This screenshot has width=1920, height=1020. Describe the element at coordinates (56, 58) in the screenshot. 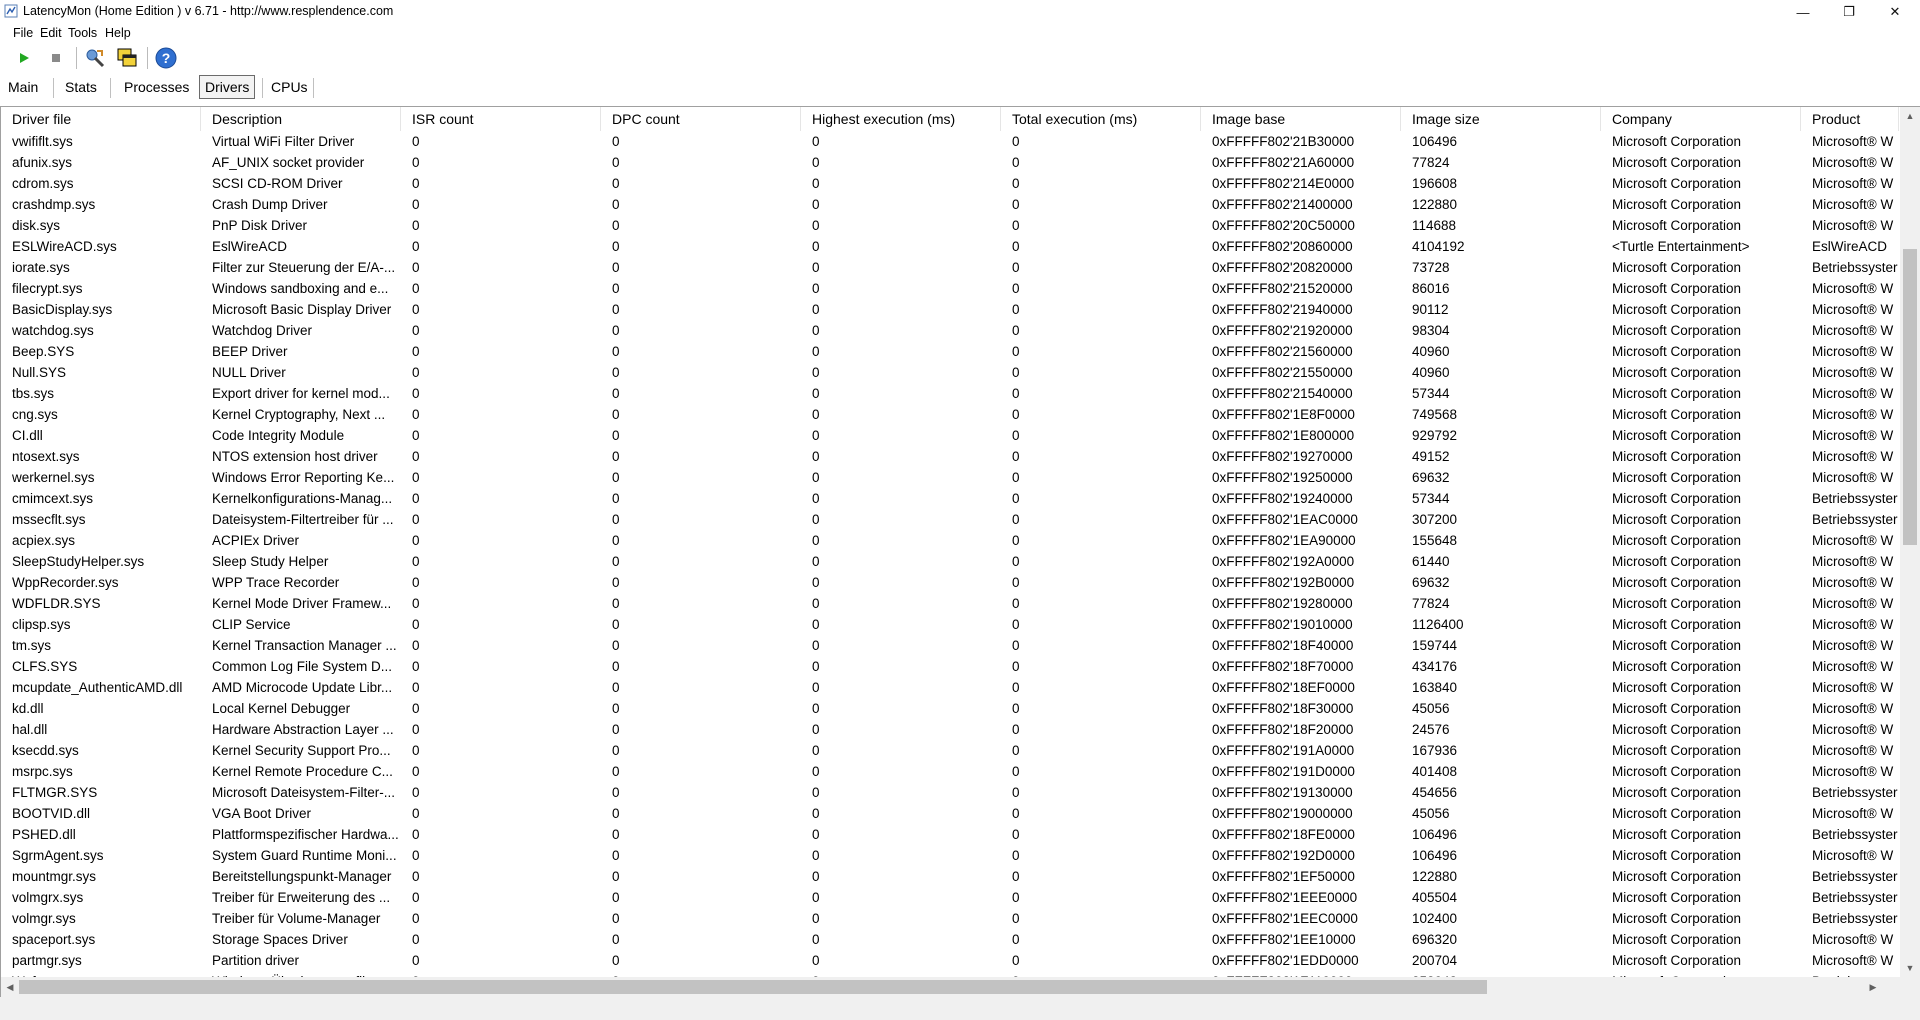

I see `stop-button` at that location.